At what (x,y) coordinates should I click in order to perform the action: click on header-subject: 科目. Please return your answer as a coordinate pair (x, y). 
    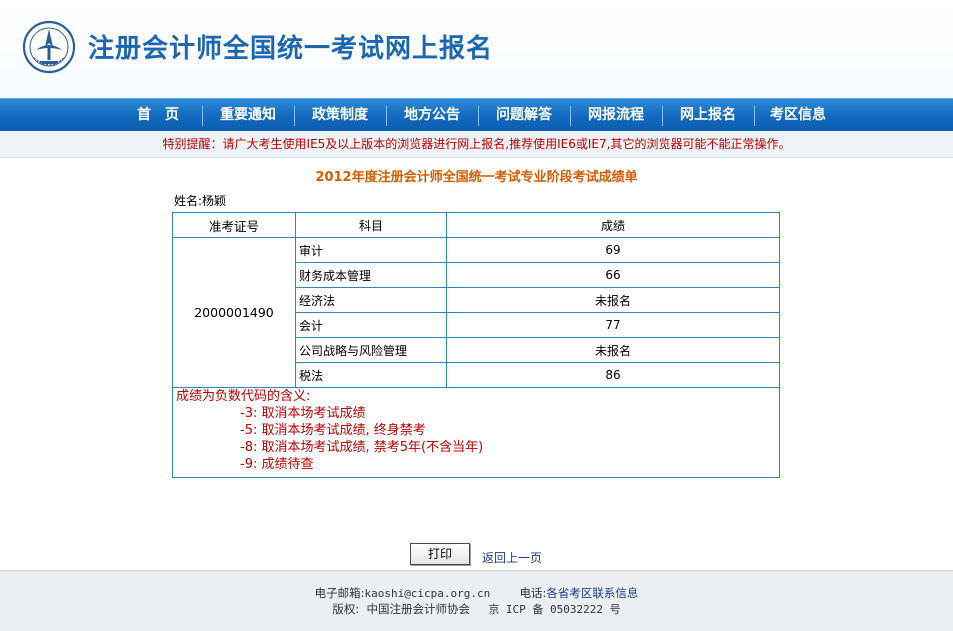
    Looking at the image, I should click on (371, 225).